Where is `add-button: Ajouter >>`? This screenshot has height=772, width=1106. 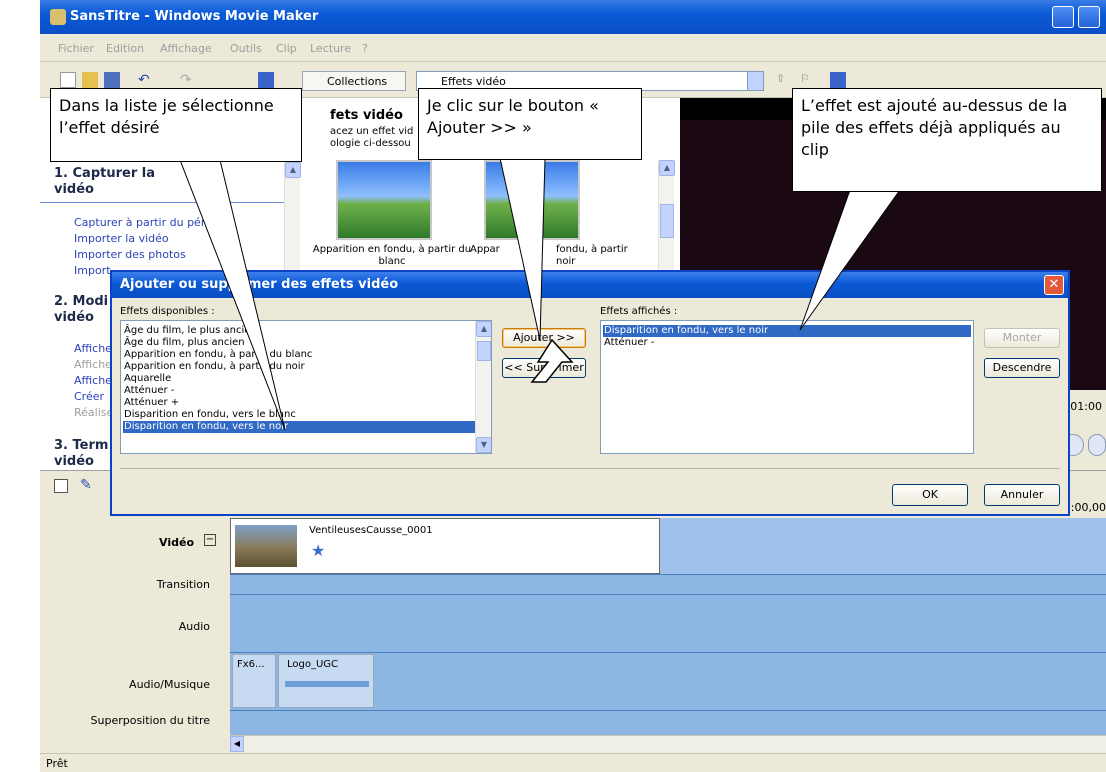 add-button: Ajouter >> is located at coordinates (544, 338).